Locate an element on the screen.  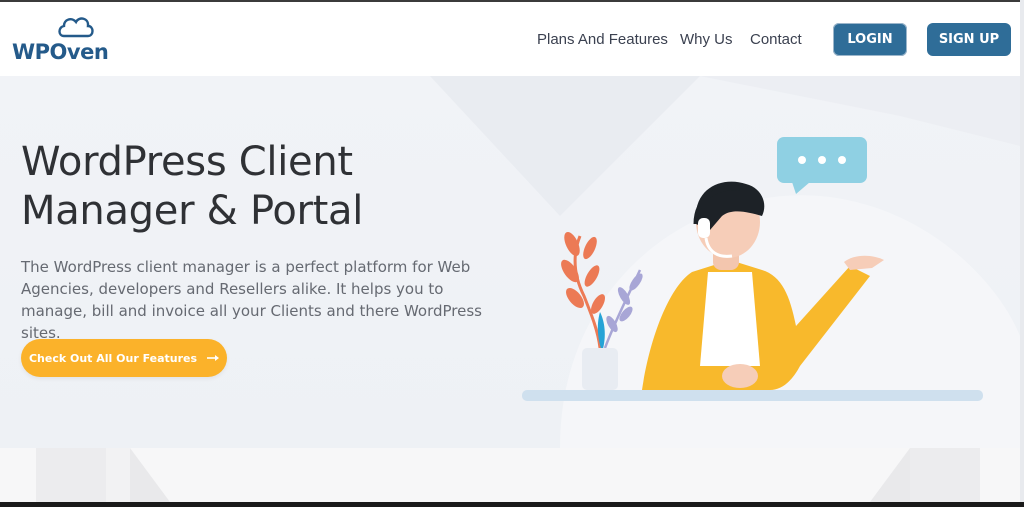
hero-title-line-1: WordPress Client is located at coordinates (187, 162).